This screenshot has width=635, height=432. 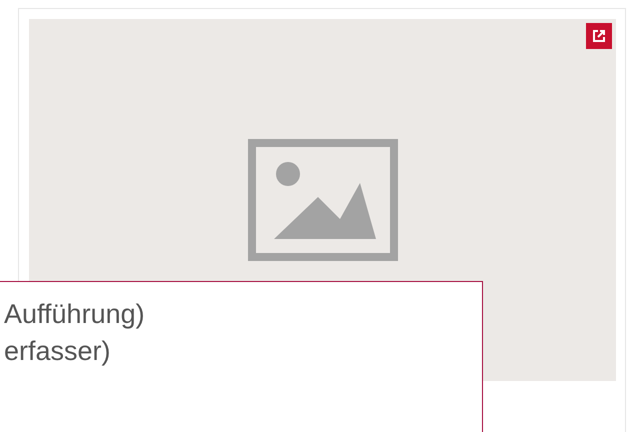 What do you see at coordinates (323, 200) in the screenshot?
I see `image-placeholder-icon` at bounding box center [323, 200].